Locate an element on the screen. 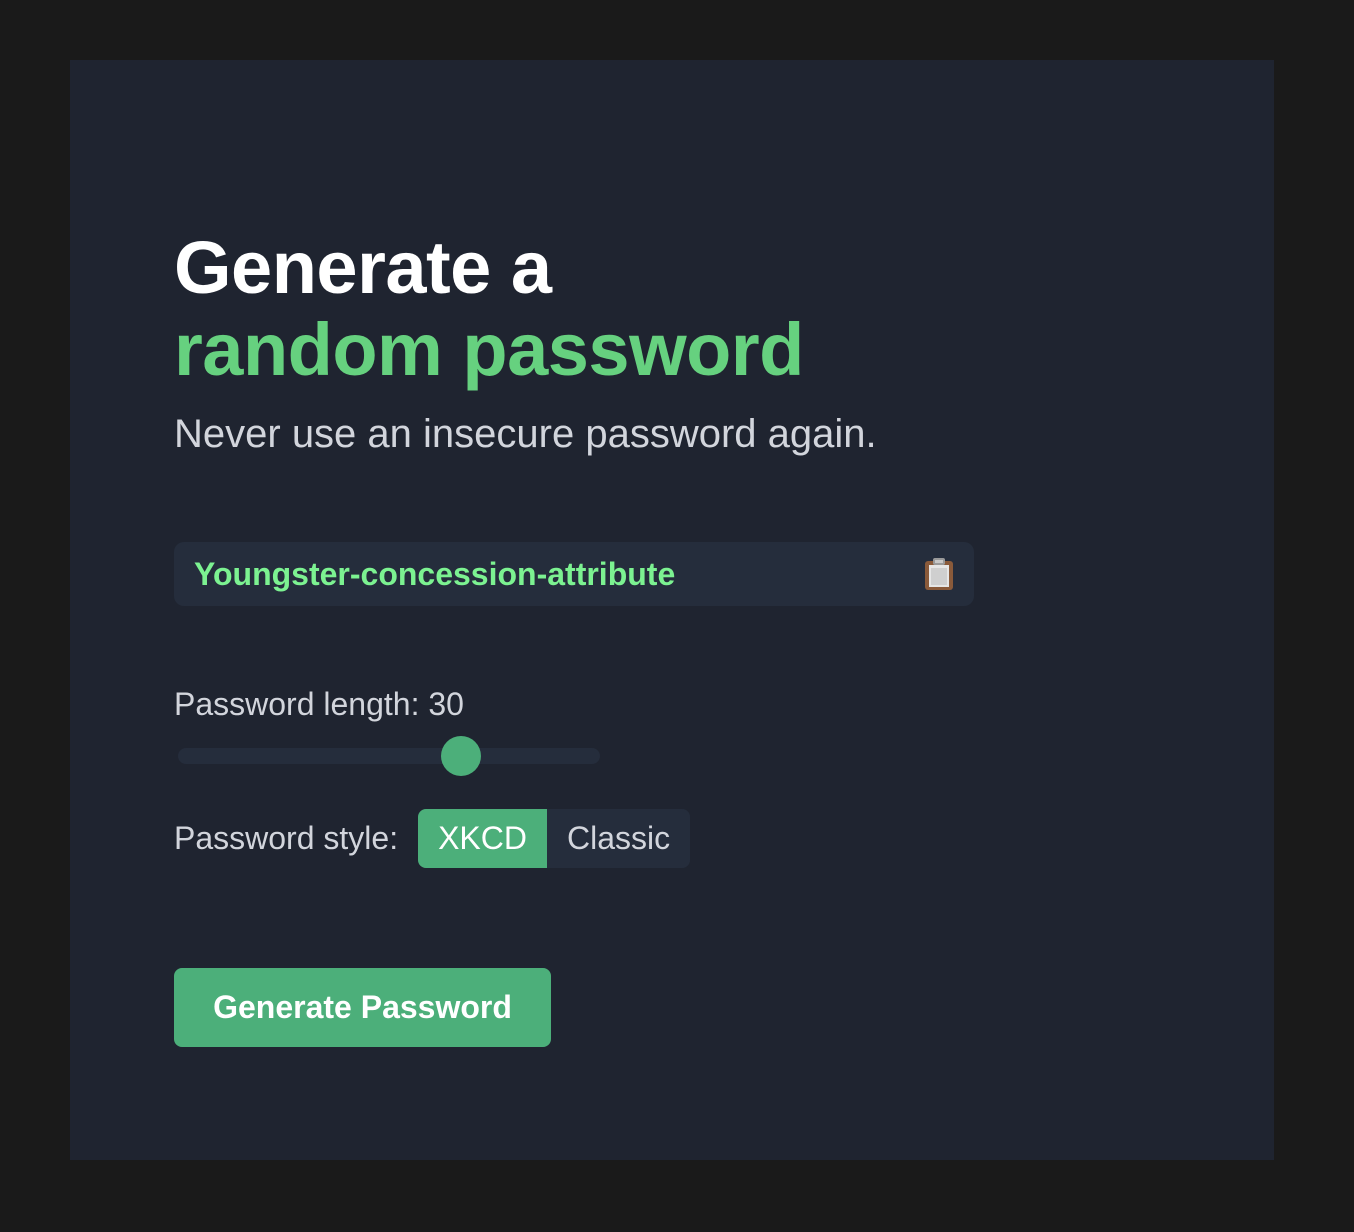  slider-thumb is located at coordinates (460, 756).